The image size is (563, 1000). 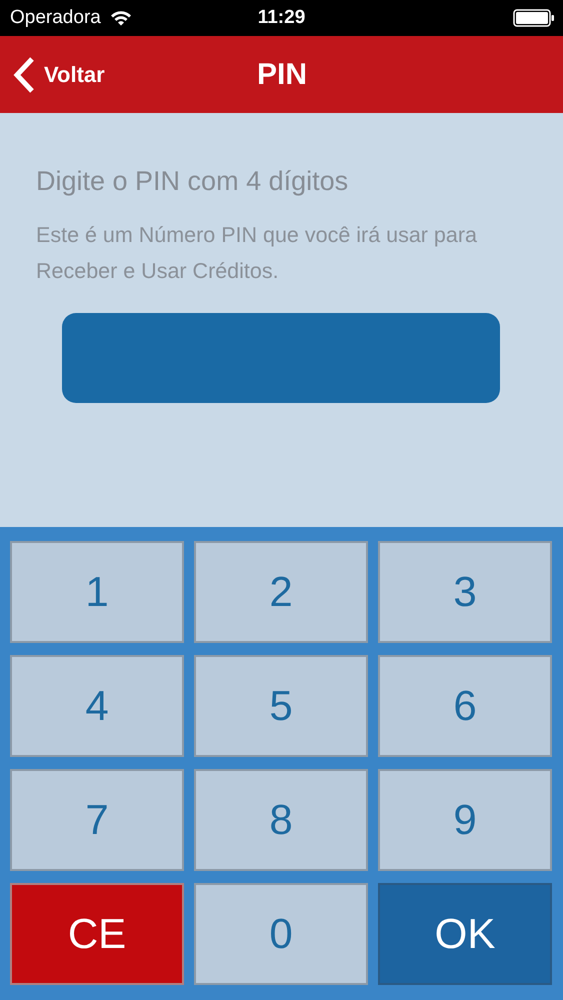 I want to click on prompt-title: Digite o PIN com 4 dígitos, so click(x=193, y=181).